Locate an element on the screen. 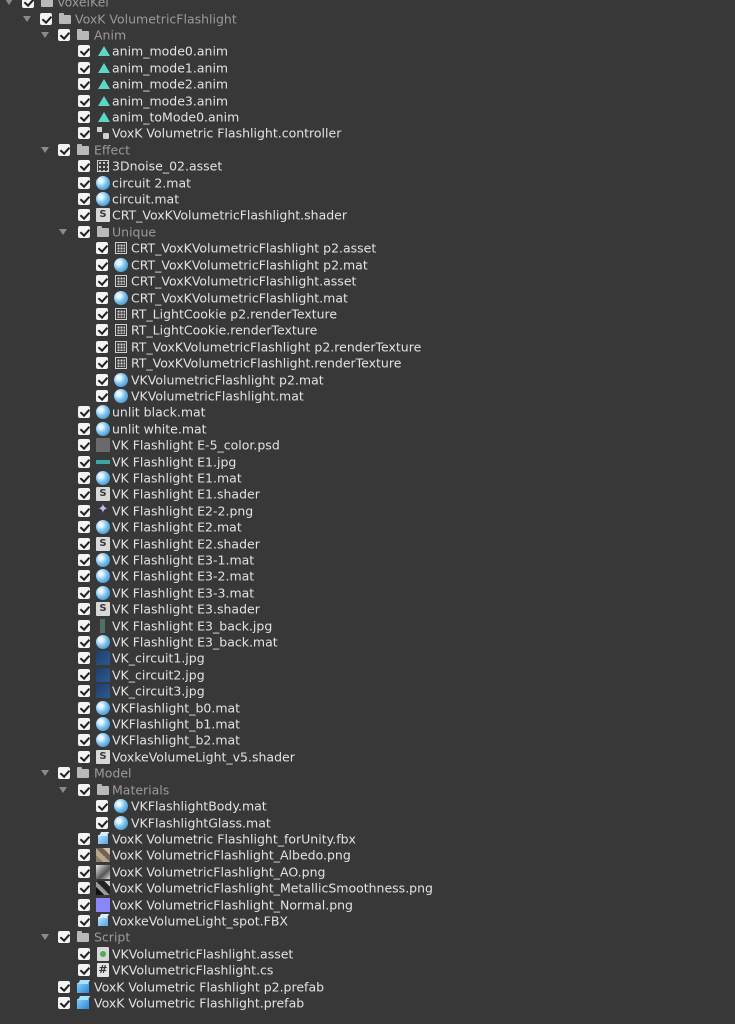  tree-file-row: VoxK VolumetricFlashlight_Normal.png is located at coordinates (367, 904).